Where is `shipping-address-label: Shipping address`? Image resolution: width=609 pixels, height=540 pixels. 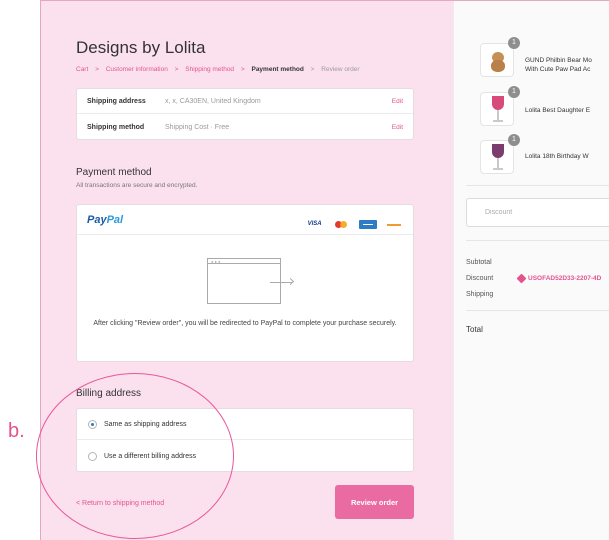
shipping-address-label: Shipping address is located at coordinates (116, 101).